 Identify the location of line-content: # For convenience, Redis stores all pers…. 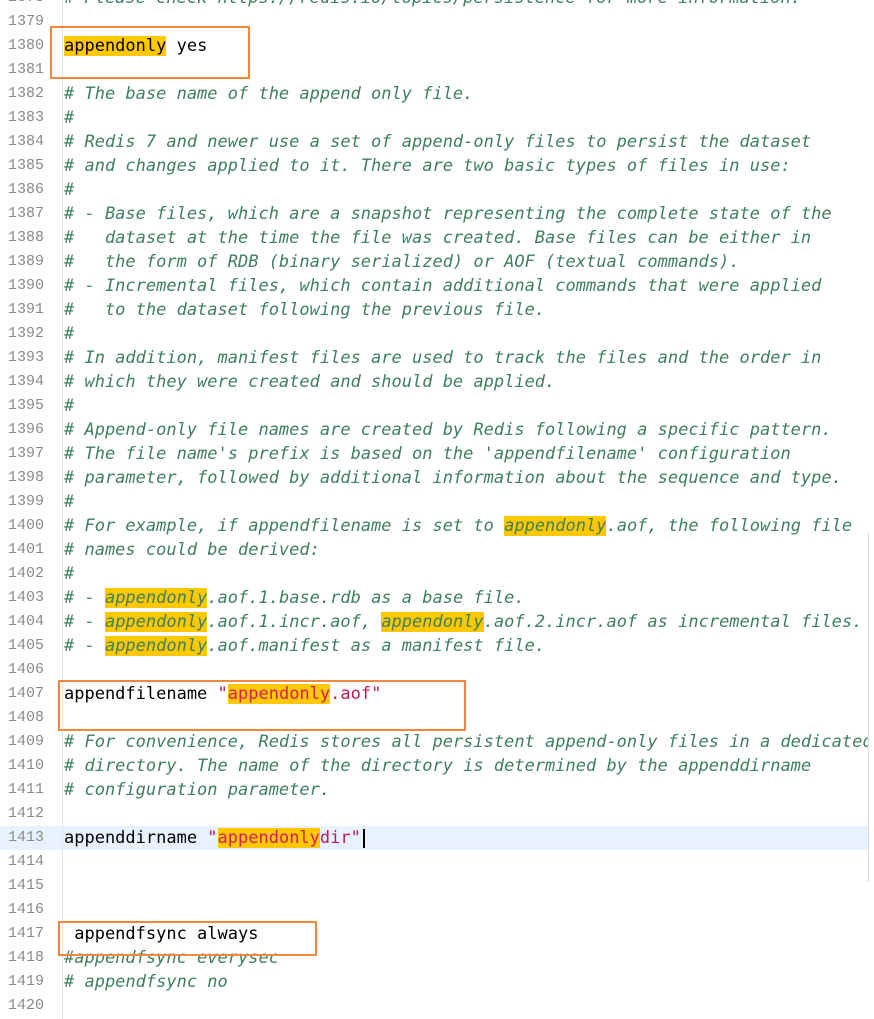
(468, 742).